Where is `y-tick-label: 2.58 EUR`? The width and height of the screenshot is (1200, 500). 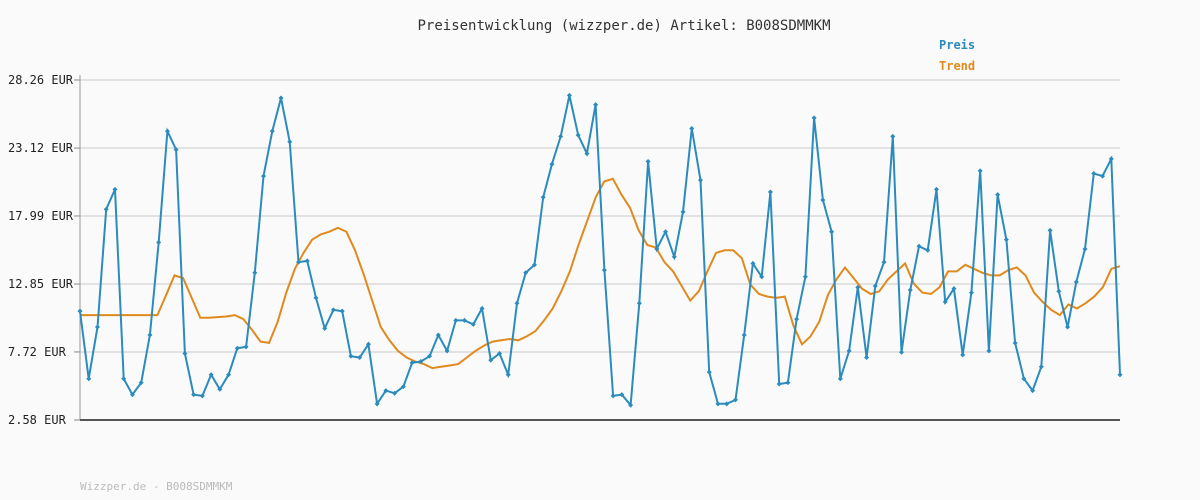
y-tick-label: 2.58 EUR is located at coordinates (37, 420).